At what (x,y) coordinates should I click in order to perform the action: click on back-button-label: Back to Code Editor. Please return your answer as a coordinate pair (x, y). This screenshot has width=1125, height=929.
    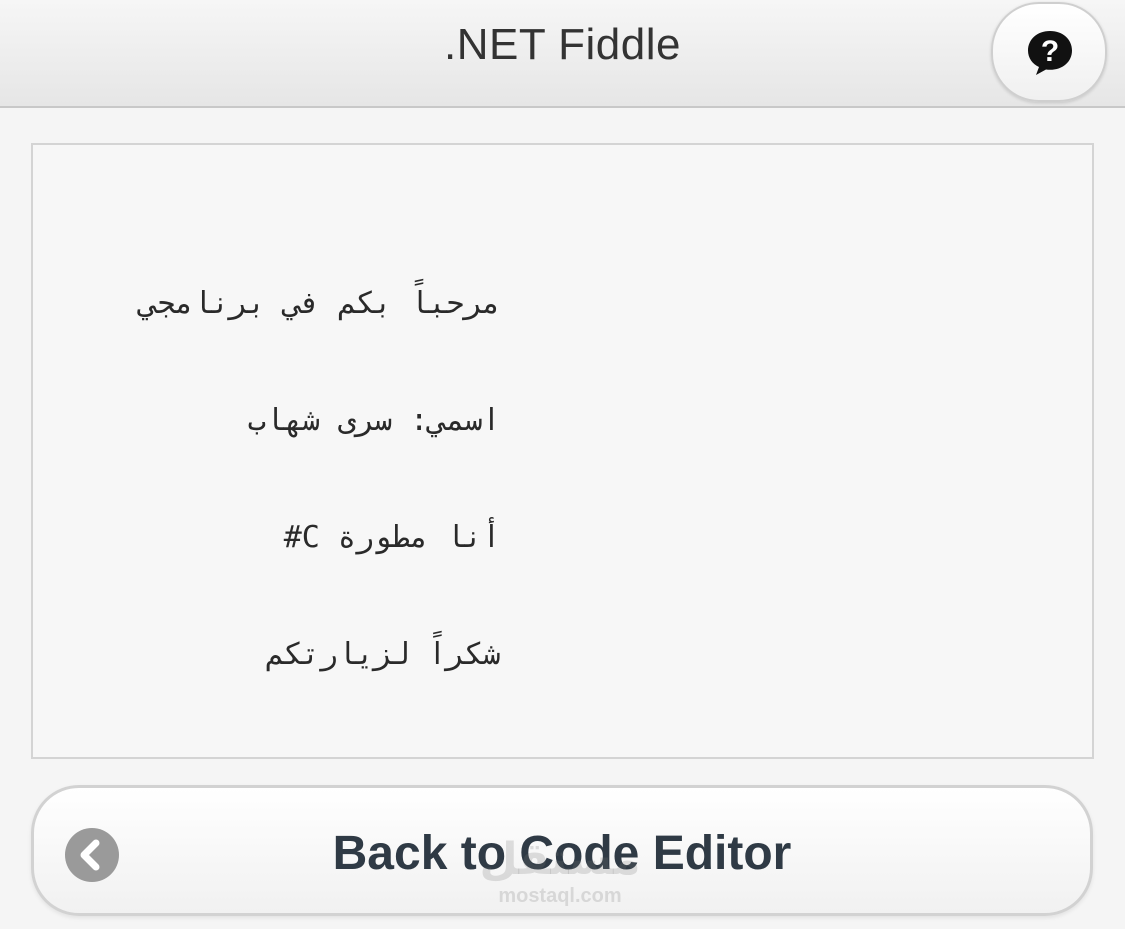
    Looking at the image, I should click on (562, 853).